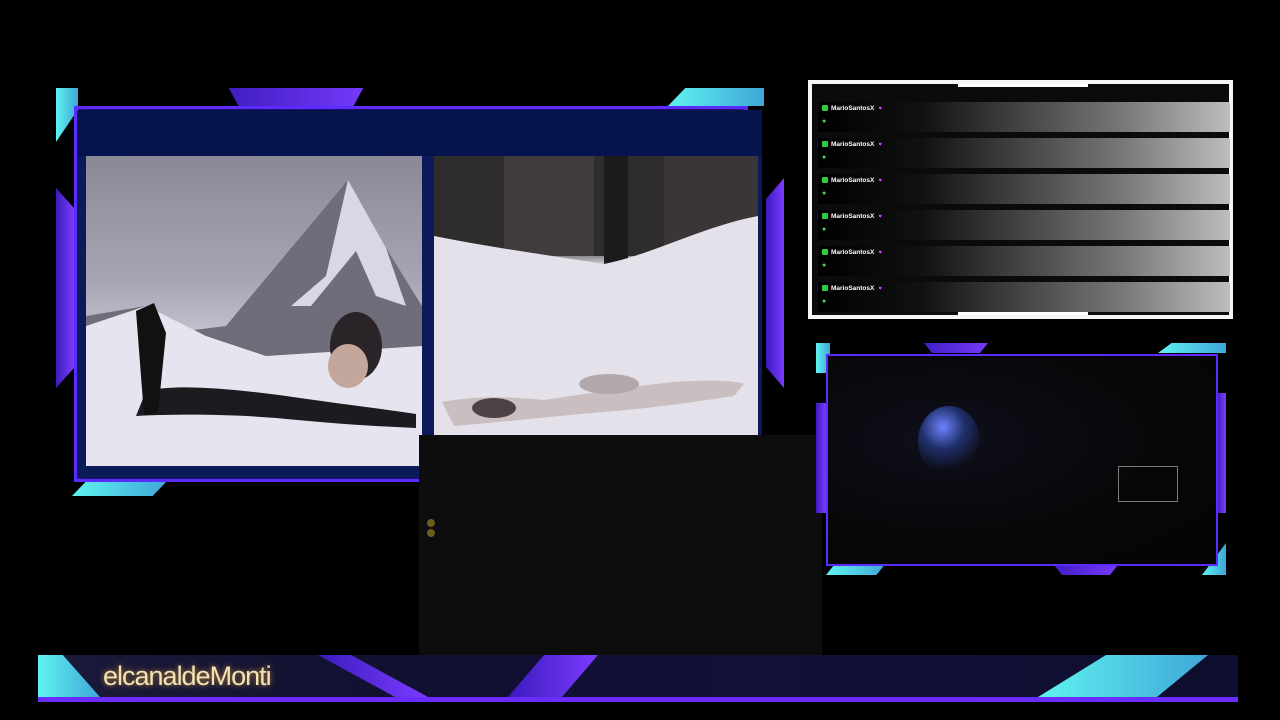 Image resolution: width=1280 pixels, height=720 pixels. What do you see at coordinates (187, 676) in the screenshot?
I see `channel-name: elcanaldeMonti` at bounding box center [187, 676].